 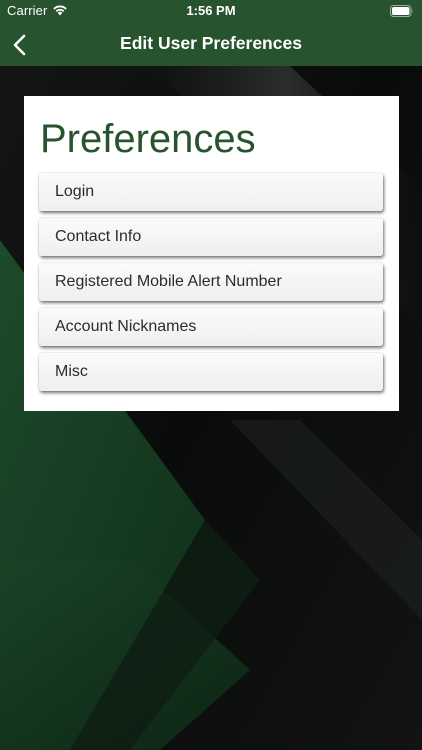 I want to click on misc-button: Misc, so click(x=211, y=372).